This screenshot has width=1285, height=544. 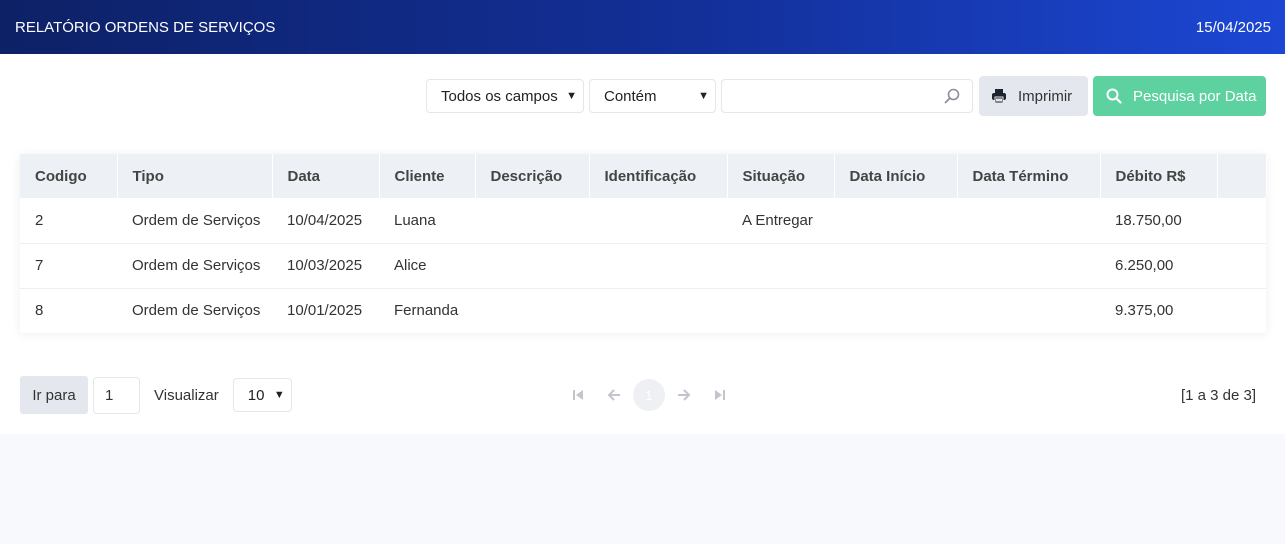 What do you see at coordinates (39, 311) in the screenshot?
I see `cell-codigo: 8` at bounding box center [39, 311].